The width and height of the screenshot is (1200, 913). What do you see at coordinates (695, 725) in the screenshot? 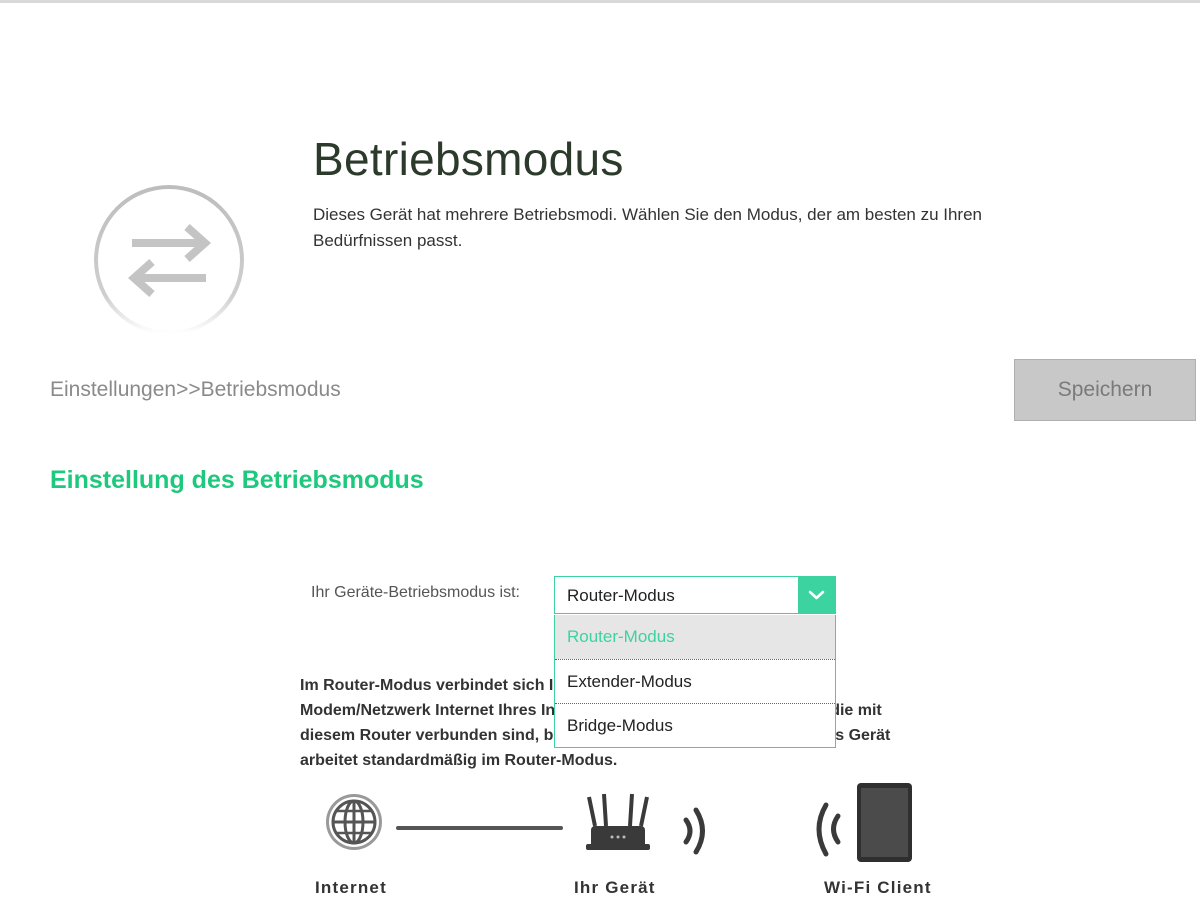
I see `mode-option-bridge: Bridge-Modus` at bounding box center [695, 725].